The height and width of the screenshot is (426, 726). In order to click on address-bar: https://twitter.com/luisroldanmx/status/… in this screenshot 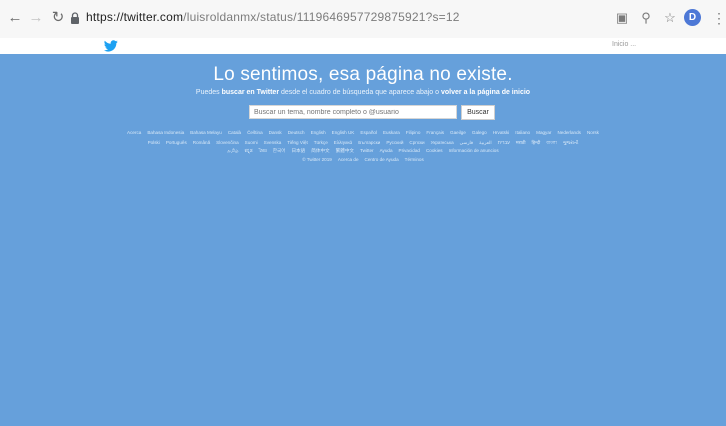, I will do `click(273, 17)`.